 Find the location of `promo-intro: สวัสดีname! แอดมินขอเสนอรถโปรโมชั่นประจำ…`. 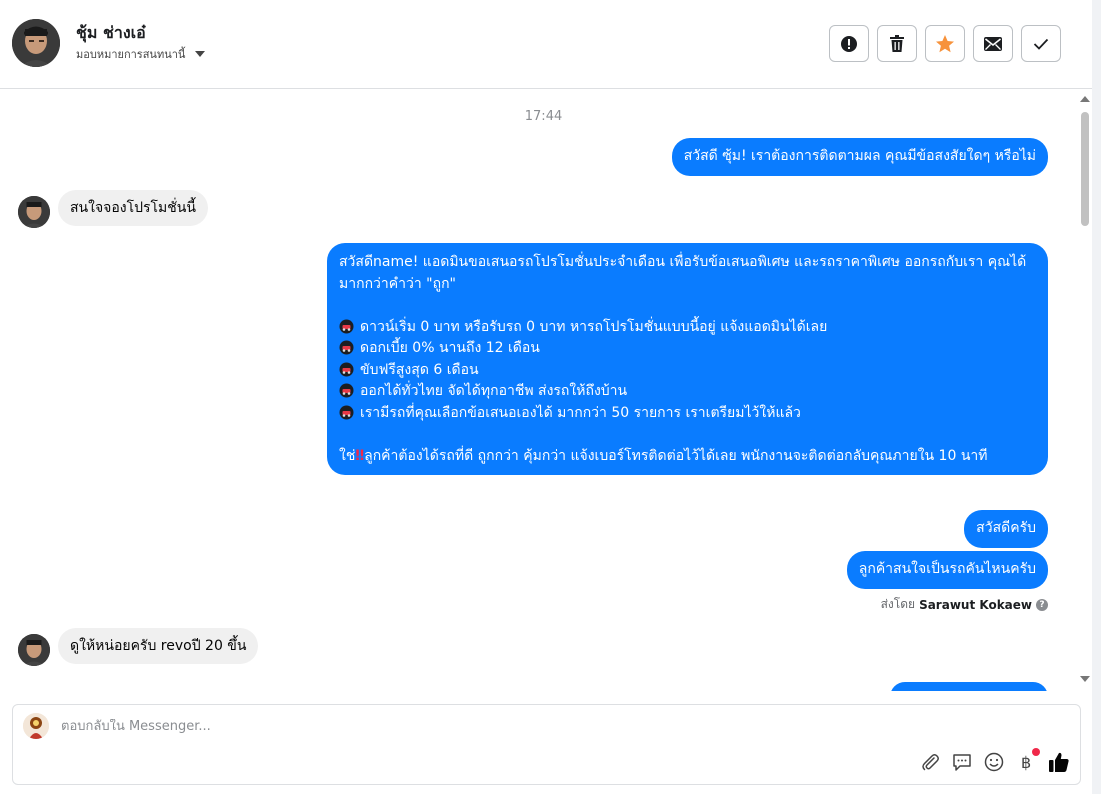

promo-intro: สวัสดีname! แอดมินขอเสนอรถโปรโมชั่นประจำ… is located at coordinates (683, 273).